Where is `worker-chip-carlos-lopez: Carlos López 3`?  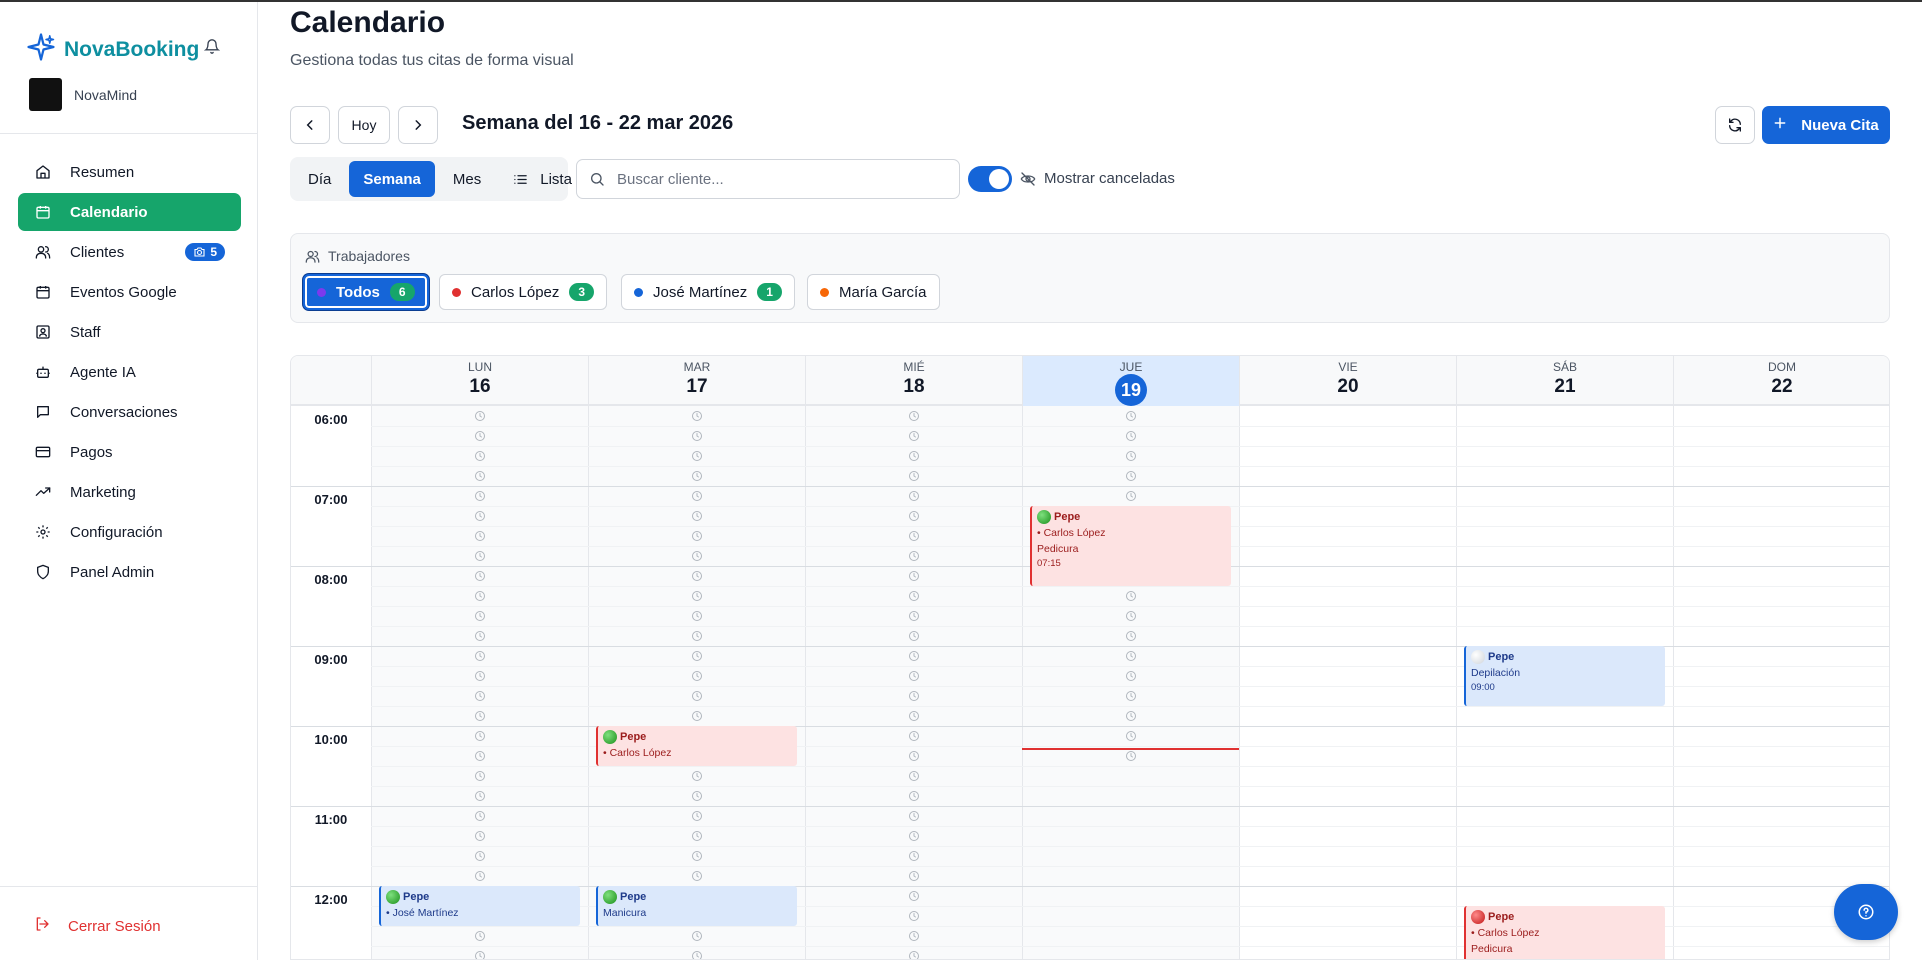 worker-chip-carlos-lopez: Carlos López 3 is located at coordinates (523, 292).